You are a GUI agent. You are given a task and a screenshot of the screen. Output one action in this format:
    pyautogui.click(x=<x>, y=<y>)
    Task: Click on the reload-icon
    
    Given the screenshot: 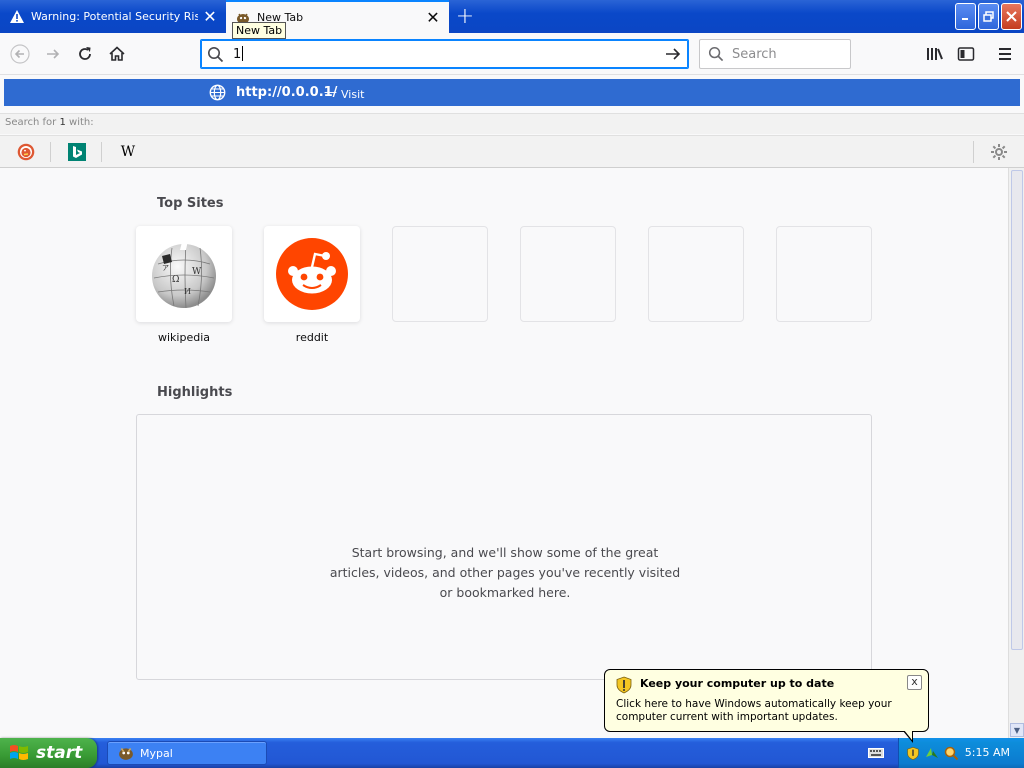 What is the action you would take?
    pyautogui.click(x=85, y=53)
    